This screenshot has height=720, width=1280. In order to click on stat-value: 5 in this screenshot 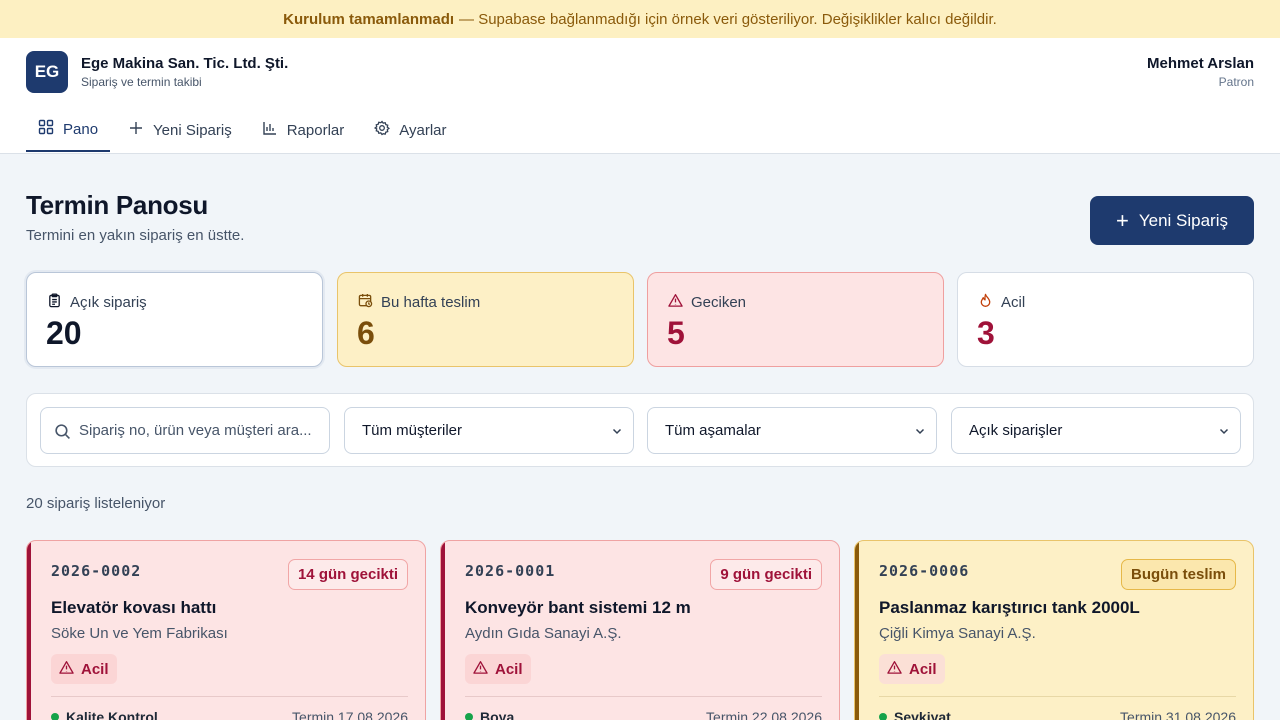, I will do `click(676, 333)`.